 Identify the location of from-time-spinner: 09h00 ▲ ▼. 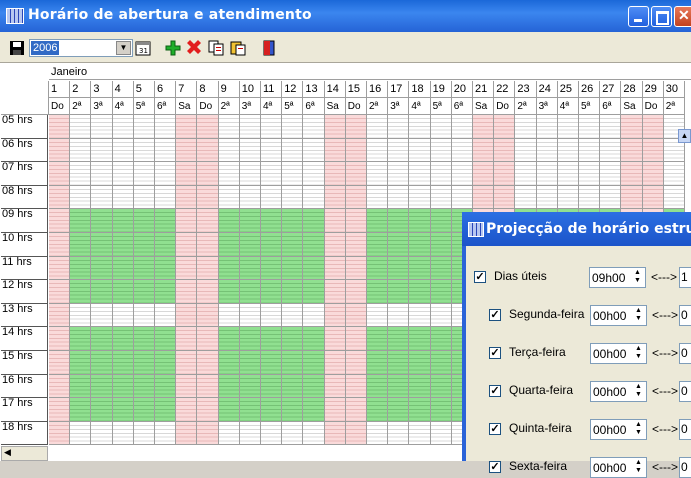
(617, 277).